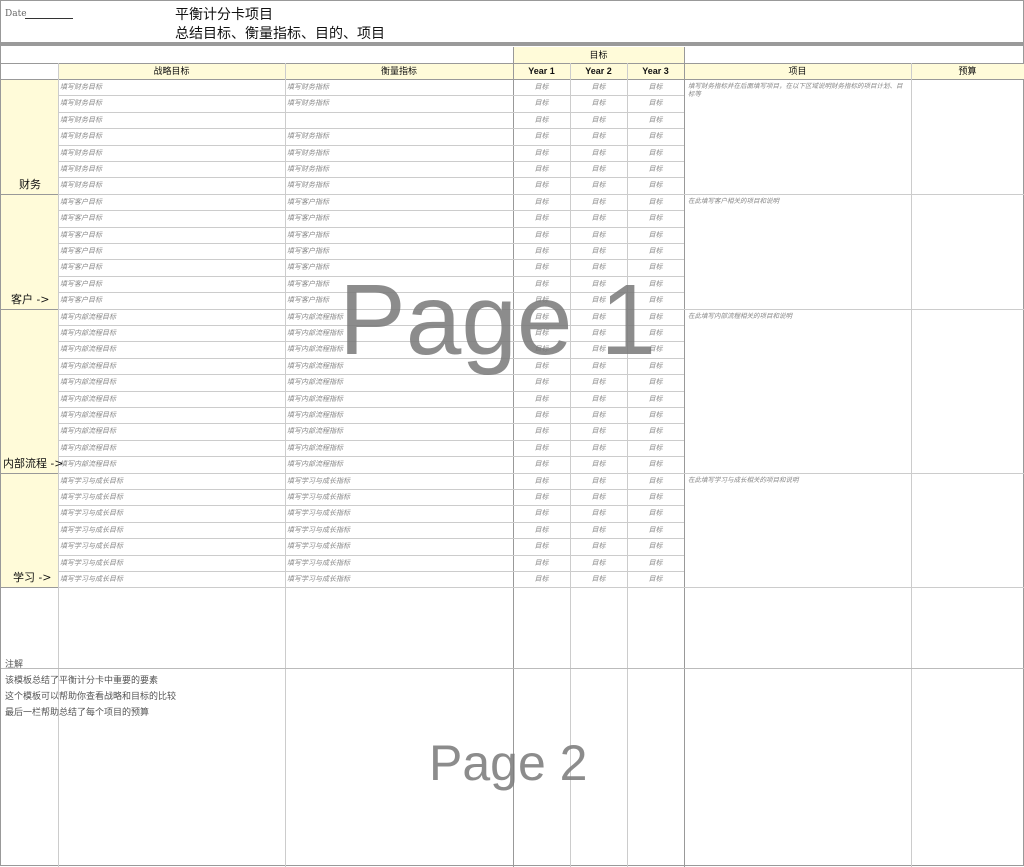  Describe the element at coordinates (49, 18) in the screenshot. I see `date-field-line` at that location.